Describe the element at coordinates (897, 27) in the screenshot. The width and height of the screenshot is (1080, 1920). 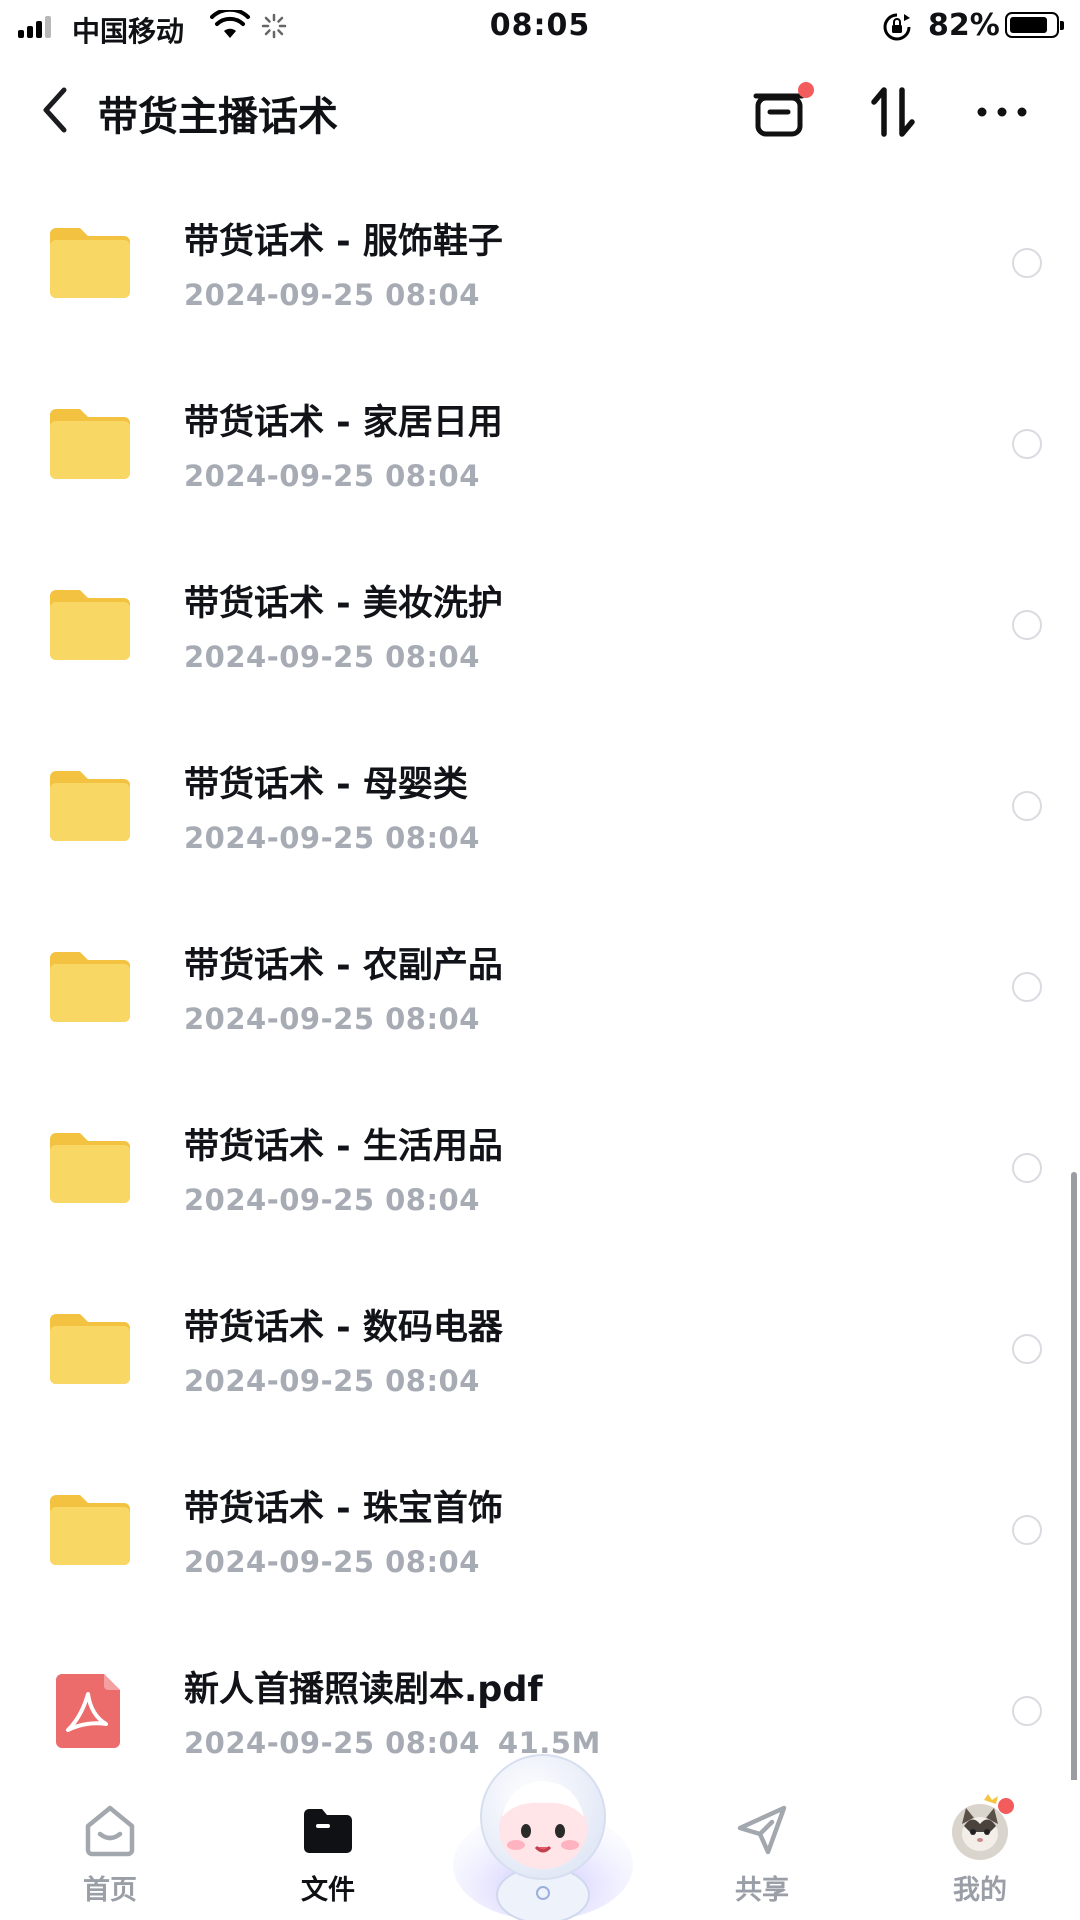
I see `rotation-lock-icon` at that location.